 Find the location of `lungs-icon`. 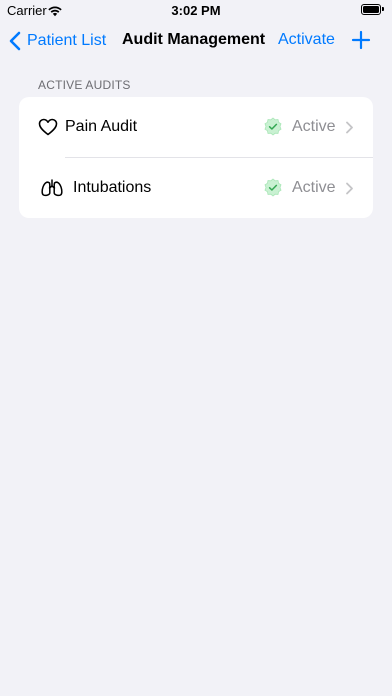

lungs-icon is located at coordinates (52, 188).